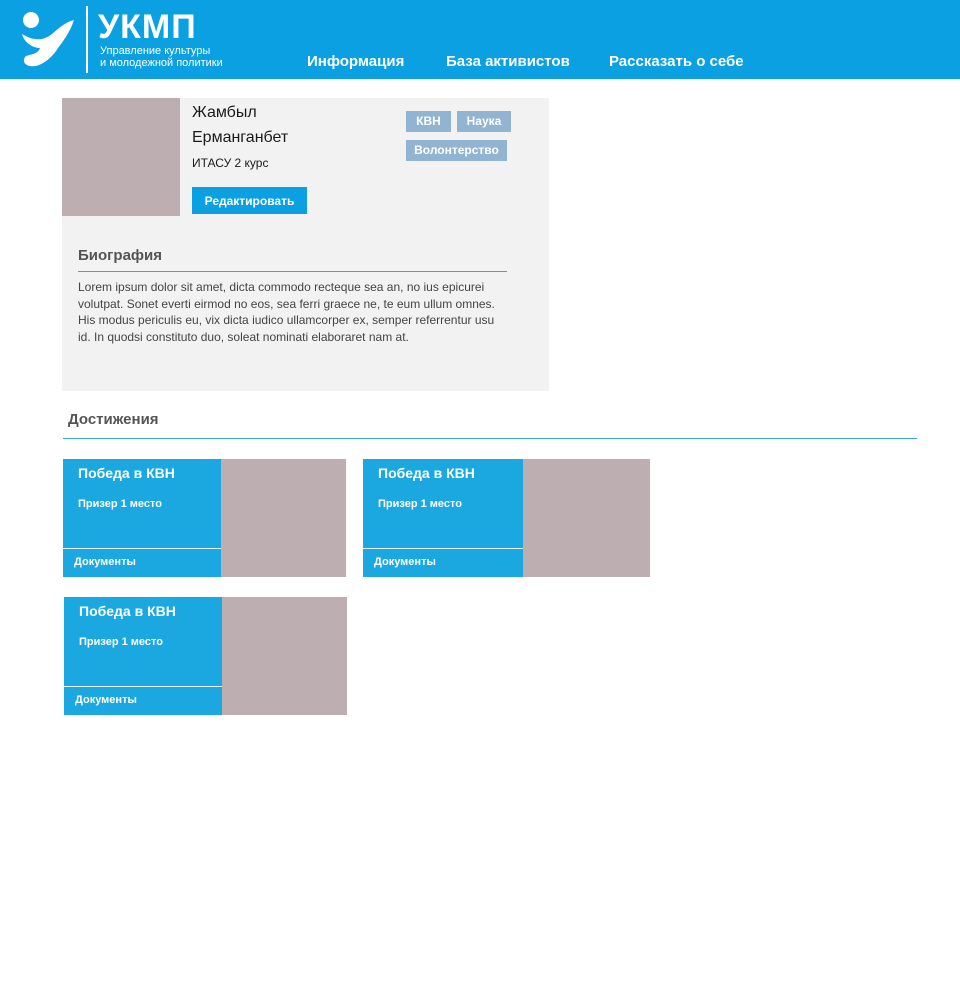 Image resolution: width=960 pixels, height=1000 pixels. What do you see at coordinates (249, 200) in the screenshot?
I see `edit-profile-button: Редактировать` at bounding box center [249, 200].